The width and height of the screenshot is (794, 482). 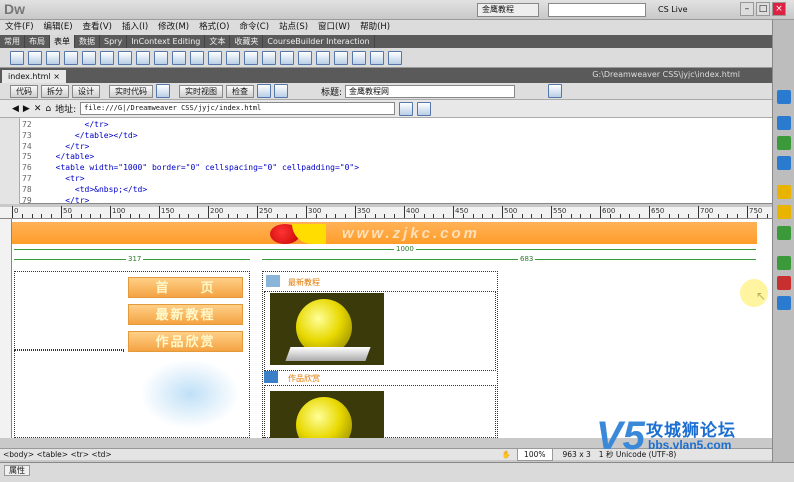 I want to click on menu-item-9: 帮助(H), so click(x=375, y=27).